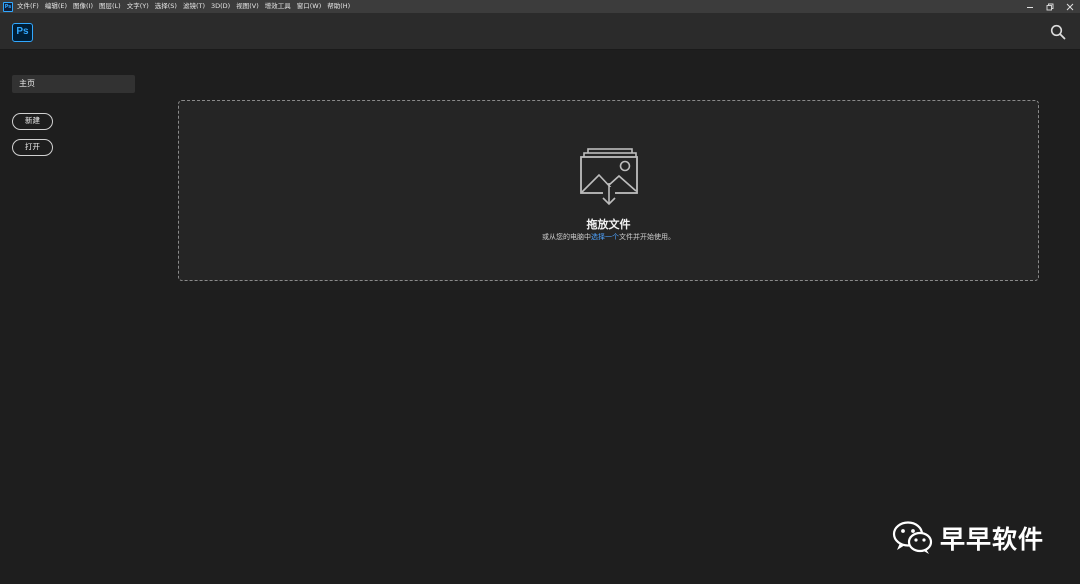 This screenshot has width=1080, height=584. Describe the element at coordinates (605, 237) in the screenshot. I see `select-file-link: 选择一个` at that location.